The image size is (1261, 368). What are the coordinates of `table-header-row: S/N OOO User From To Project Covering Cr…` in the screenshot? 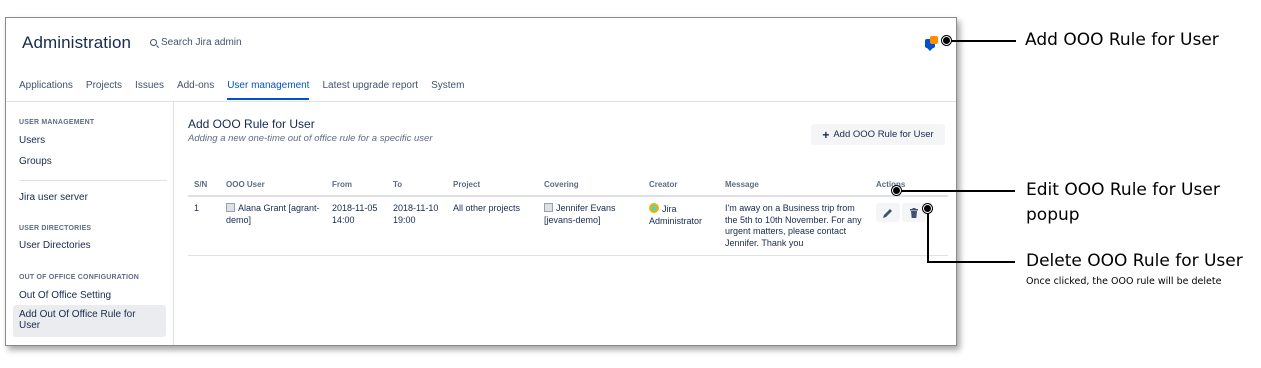 It's located at (568, 183).